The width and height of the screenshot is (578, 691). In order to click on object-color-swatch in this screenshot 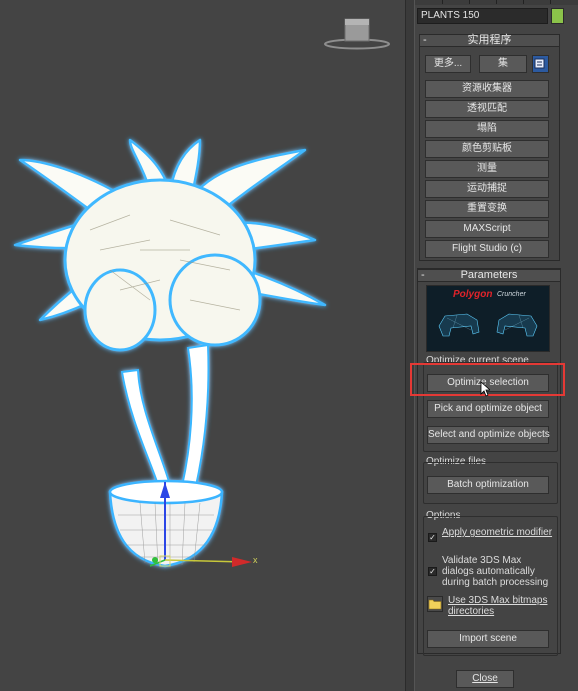, I will do `click(557, 16)`.